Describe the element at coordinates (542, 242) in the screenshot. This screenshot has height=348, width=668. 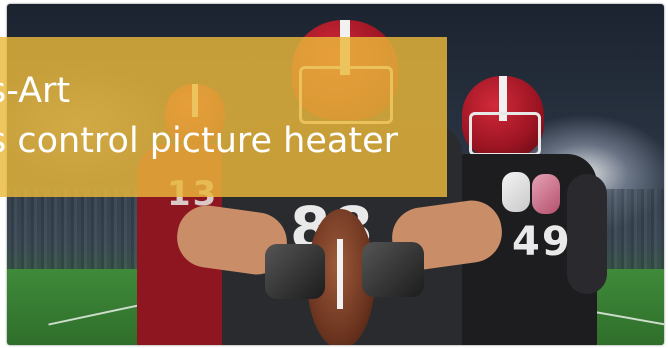
I see `player-right-number: 49` at that location.